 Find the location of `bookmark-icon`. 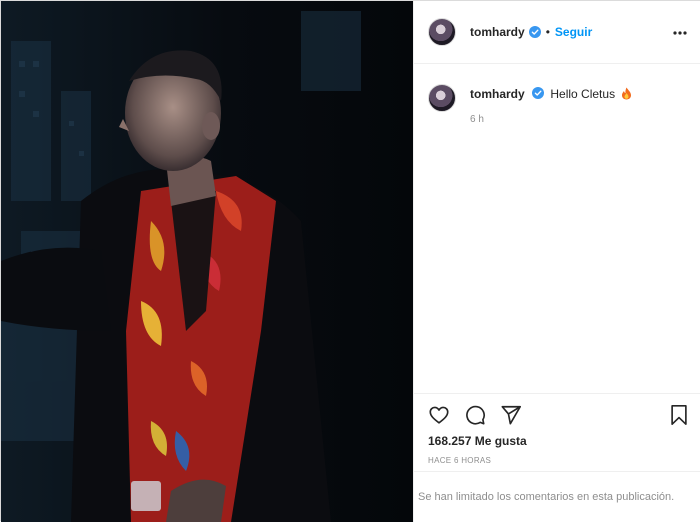

bookmark-icon is located at coordinates (679, 415).